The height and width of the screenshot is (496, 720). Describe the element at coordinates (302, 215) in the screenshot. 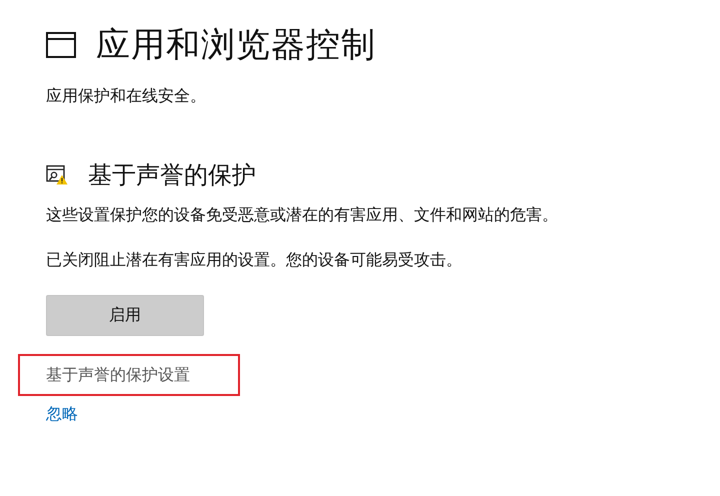

I see `section-description: 这些设置保护您的设备免受恶意或潜在的有害应用、文件和网站的危害。` at that location.